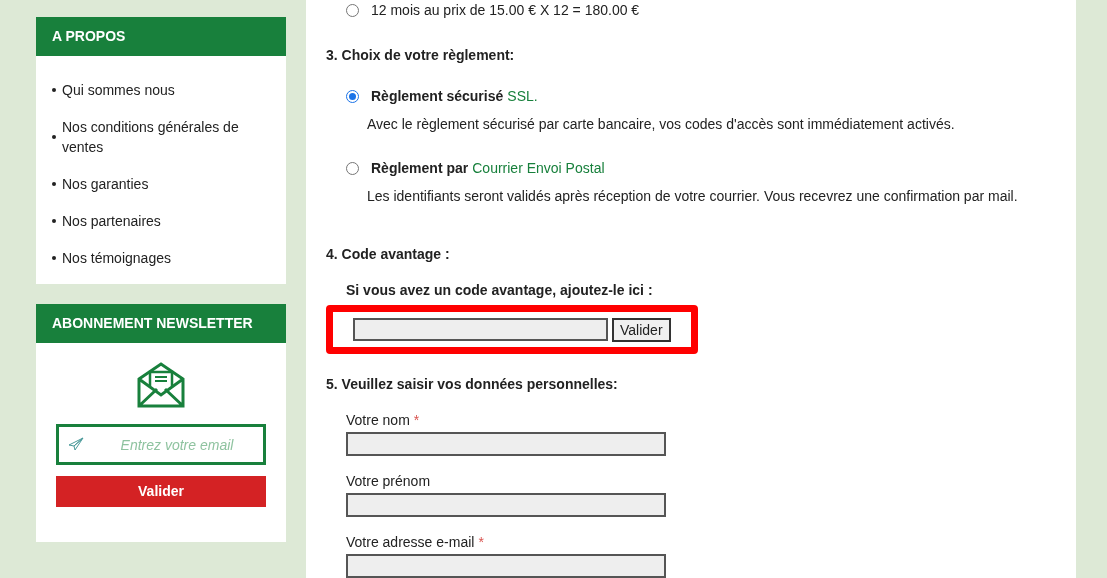 Image resolution: width=1107 pixels, height=578 pixels. What do you see at coordinates (538, 168) in the screenshot?
I see `option-link: Courrier Envoi Postal` at bounding box center [538, 168].